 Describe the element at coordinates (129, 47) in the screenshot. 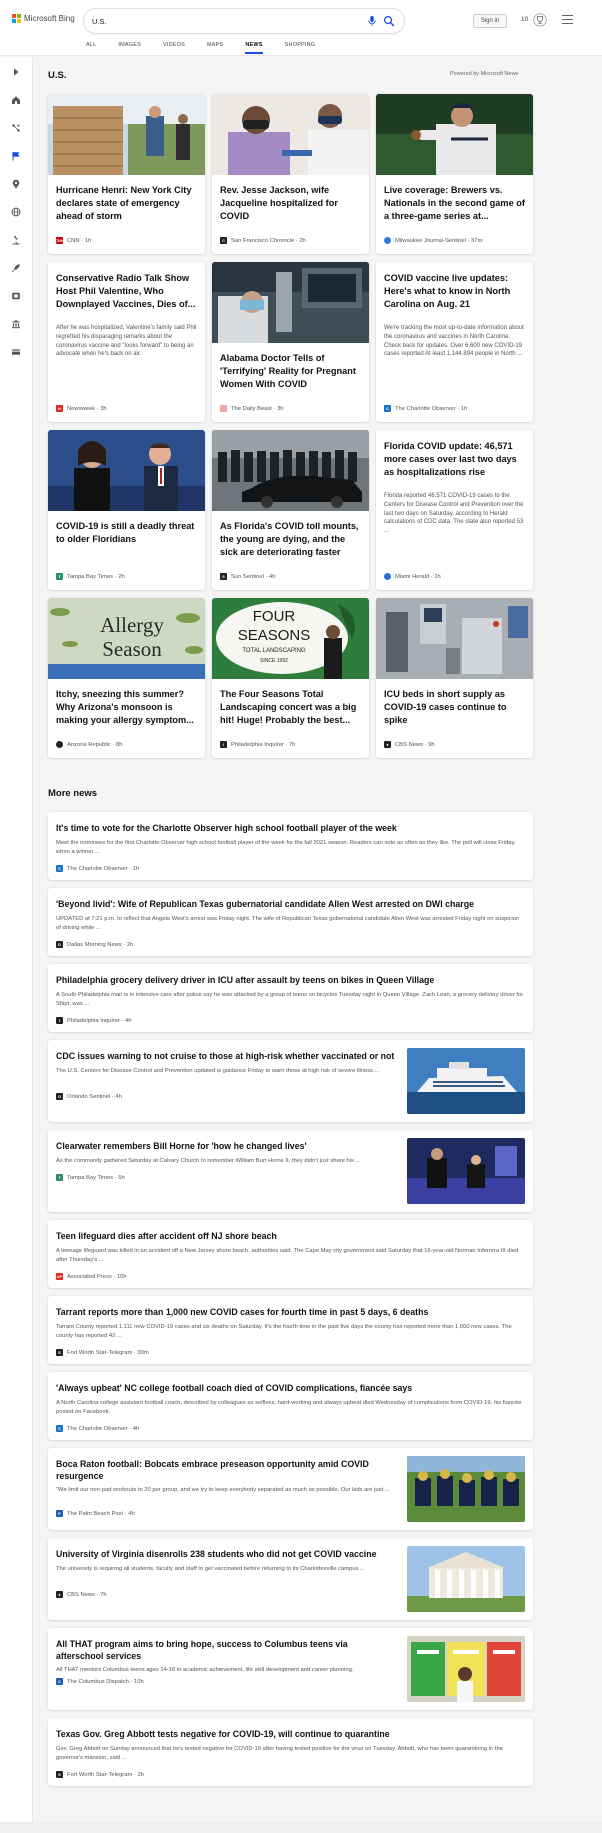

I see `tab-images: IMAGES` at that location.